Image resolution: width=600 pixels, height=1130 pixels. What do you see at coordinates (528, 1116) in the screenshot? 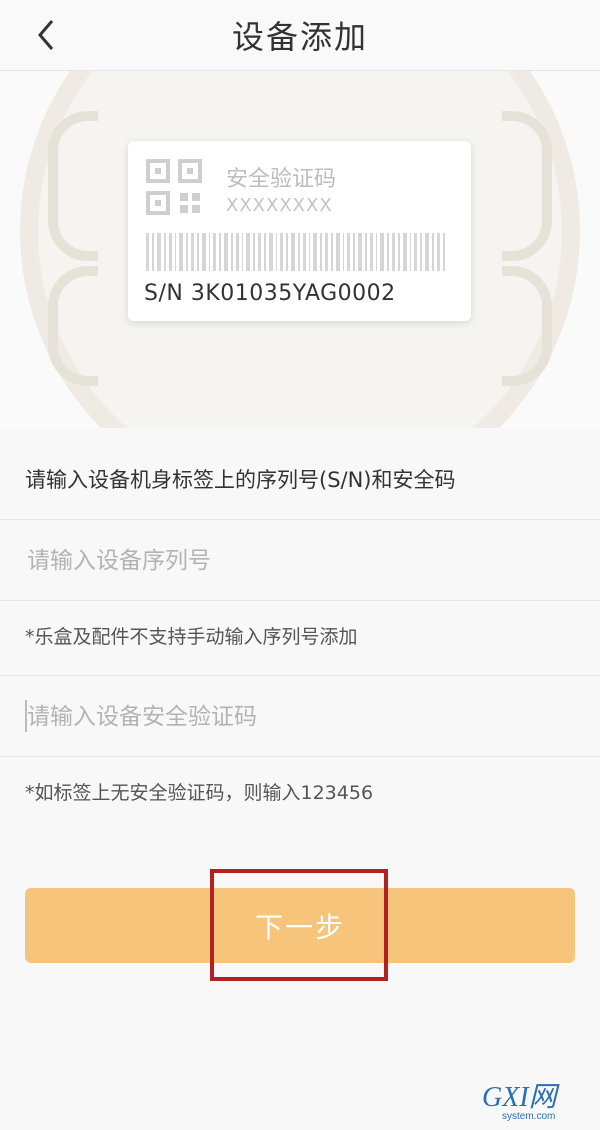
I see `watermark-domain: system.com` at bounding box center [528, 1116].